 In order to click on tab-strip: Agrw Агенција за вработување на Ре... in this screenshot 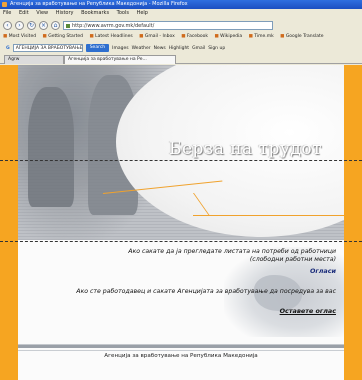, I will do `click(181, 59)`.